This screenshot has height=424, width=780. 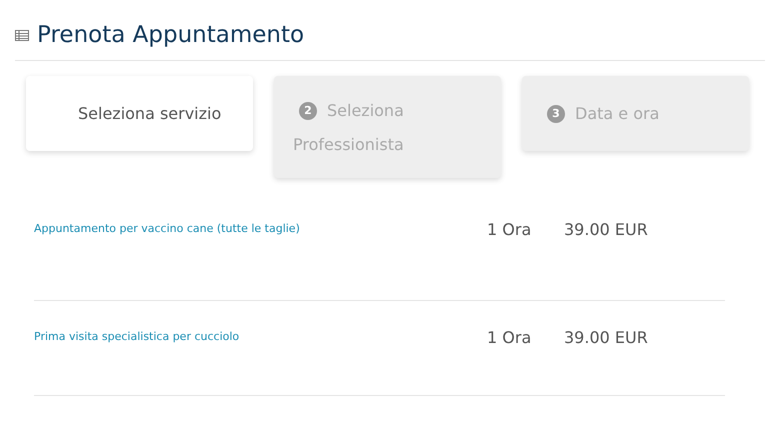 What do you see at coordinates (22, 36) in the screenshot?
I see `list-icon` at bounding box center [22, 36].